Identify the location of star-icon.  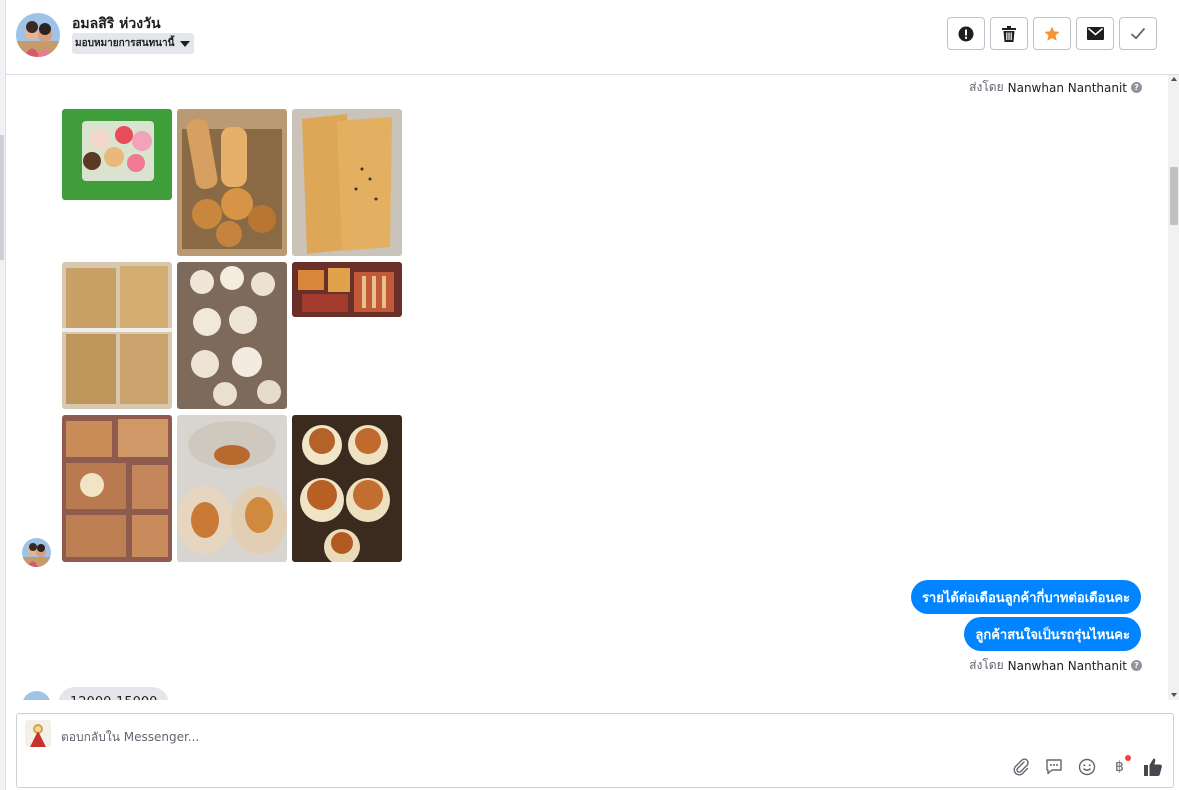
(1052, 33).